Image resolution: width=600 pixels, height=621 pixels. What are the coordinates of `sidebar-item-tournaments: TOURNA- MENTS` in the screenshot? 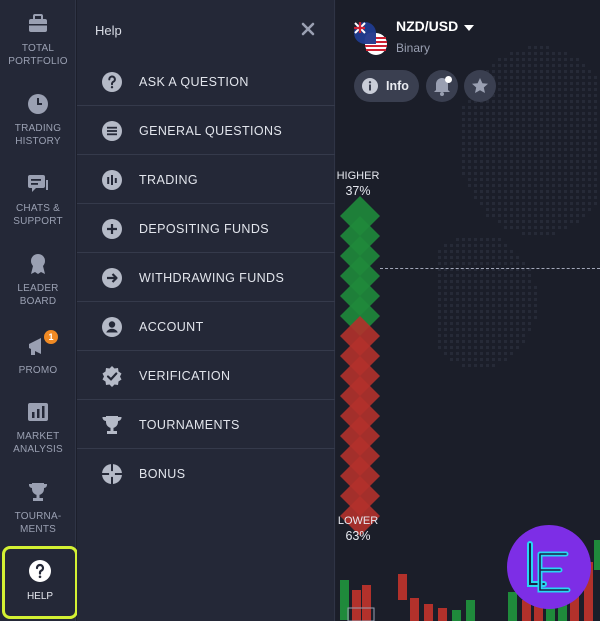 It's located at (38, 508).